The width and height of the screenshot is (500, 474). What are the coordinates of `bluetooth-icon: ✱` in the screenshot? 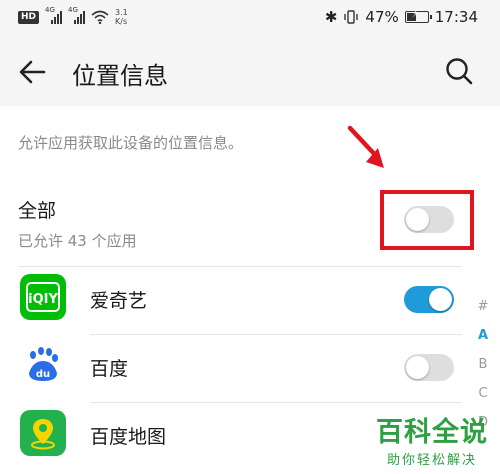 It's located at (331, 17).